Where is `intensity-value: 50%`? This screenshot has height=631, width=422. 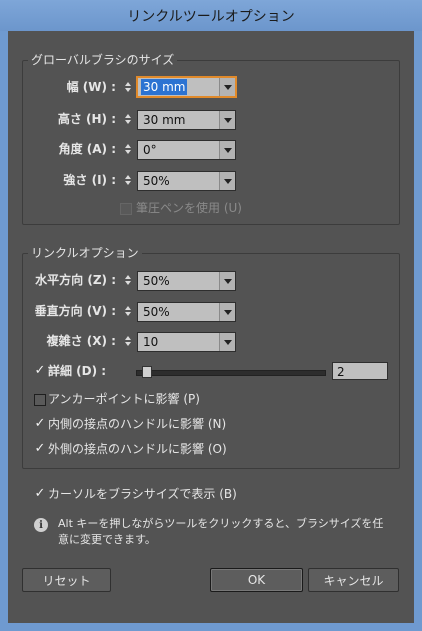 intensity-value: 50% is located at coordinates (156, 181).